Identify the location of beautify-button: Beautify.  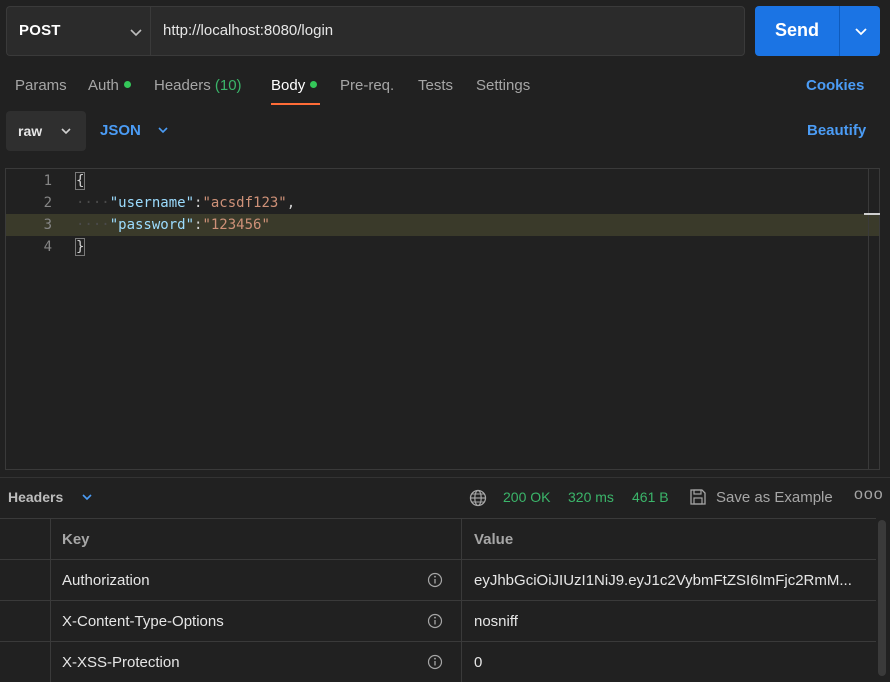
(836, 130).